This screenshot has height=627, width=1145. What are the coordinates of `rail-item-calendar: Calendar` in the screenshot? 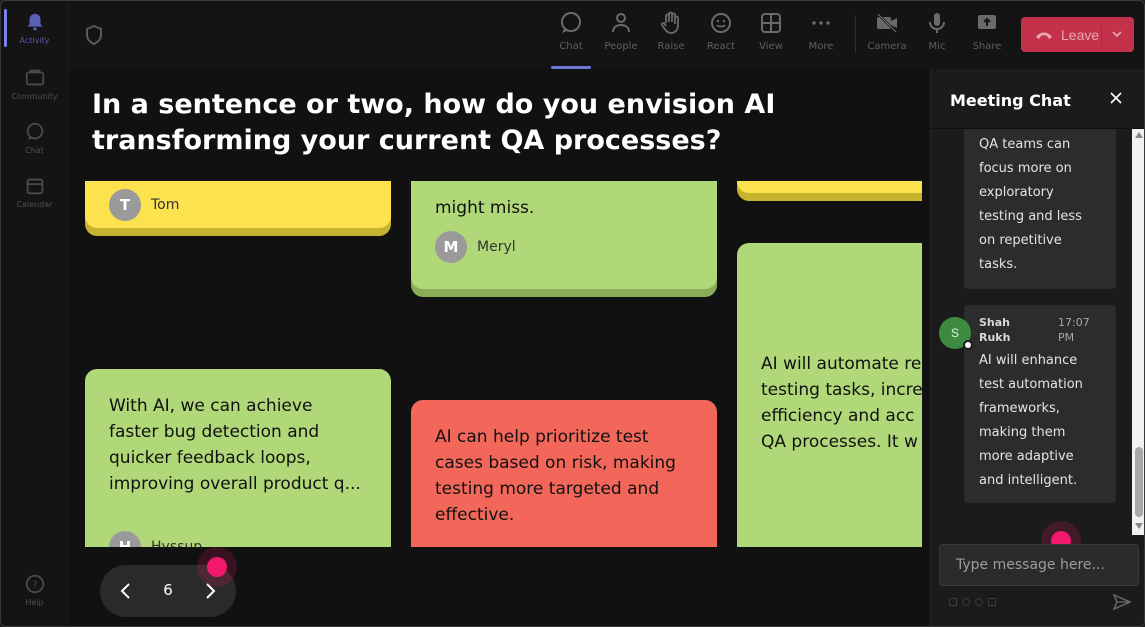 It's located at (34, 190).